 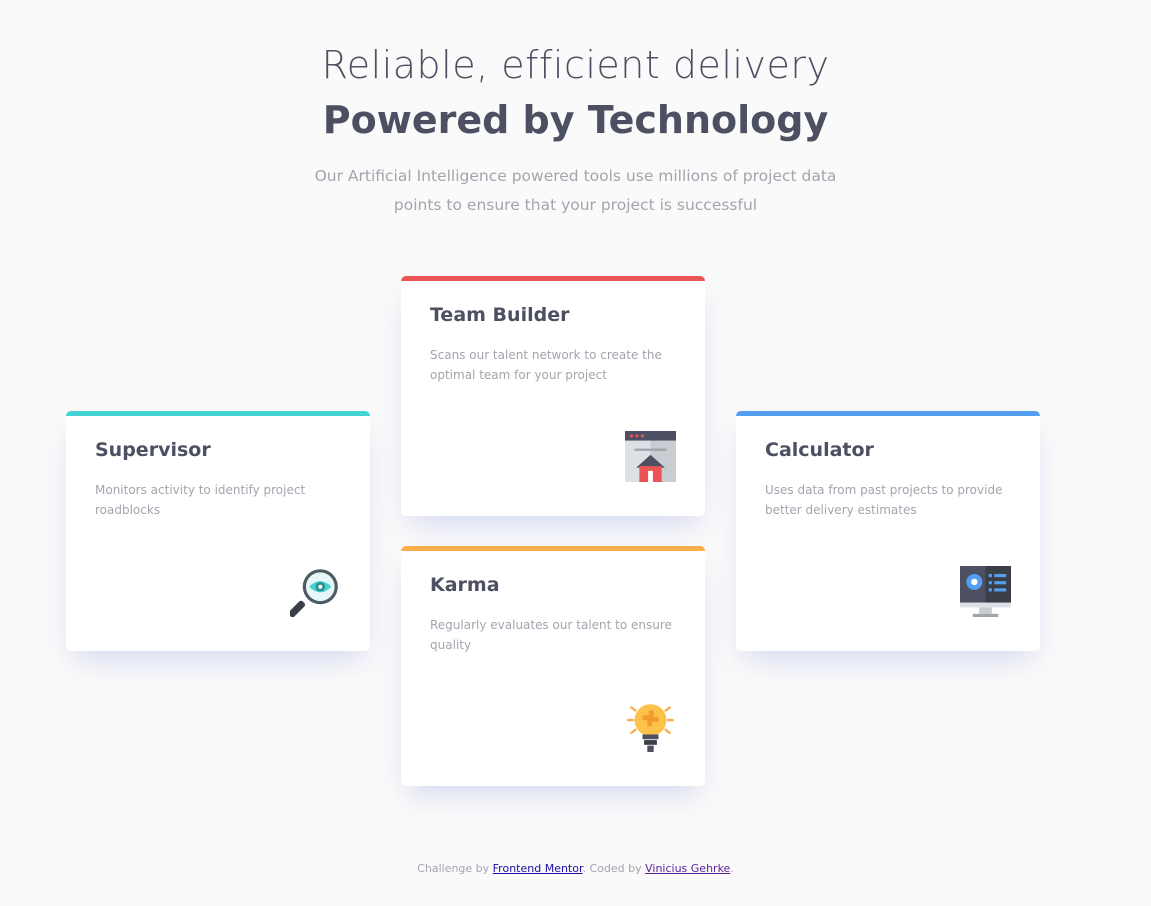 I want to click on attribution-prefix: Challenge by, so click(x=455, y=868).